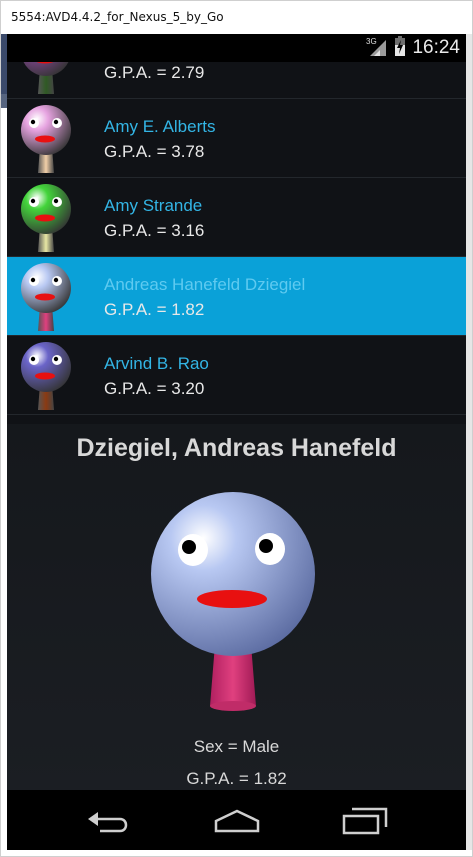  What do you see at coordinates (154, 388) in the screenshot?
I see `student-gpa: G.P.A. = 3.20` at bounding box center [154, 388].